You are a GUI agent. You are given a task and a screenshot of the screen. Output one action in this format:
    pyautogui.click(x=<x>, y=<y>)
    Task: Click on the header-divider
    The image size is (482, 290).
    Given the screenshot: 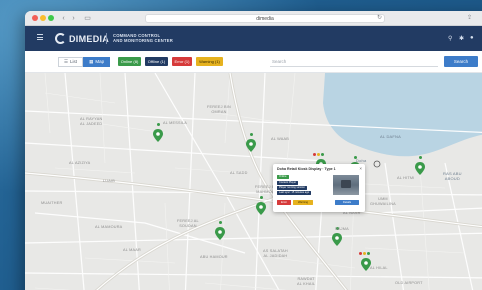 What is the action you would take?
    pyautogui.click(x=106, y=38)
    